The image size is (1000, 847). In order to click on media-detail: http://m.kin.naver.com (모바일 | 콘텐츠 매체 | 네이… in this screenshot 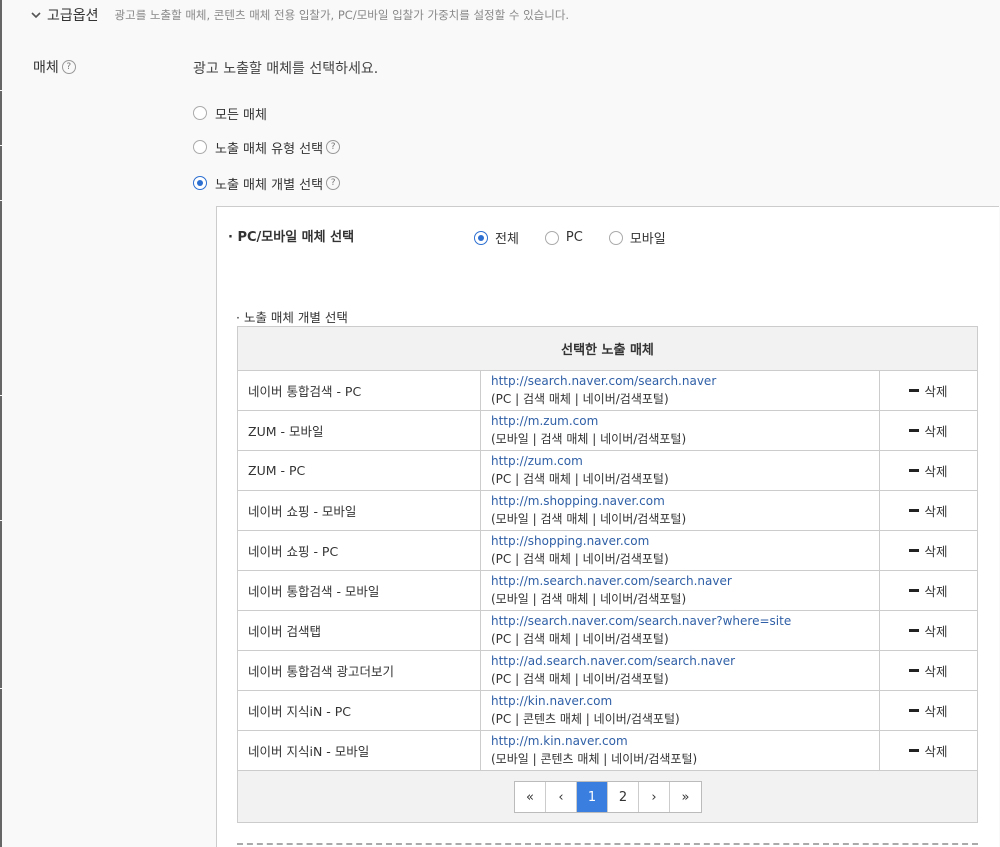, I will do `click(680, 750)`.